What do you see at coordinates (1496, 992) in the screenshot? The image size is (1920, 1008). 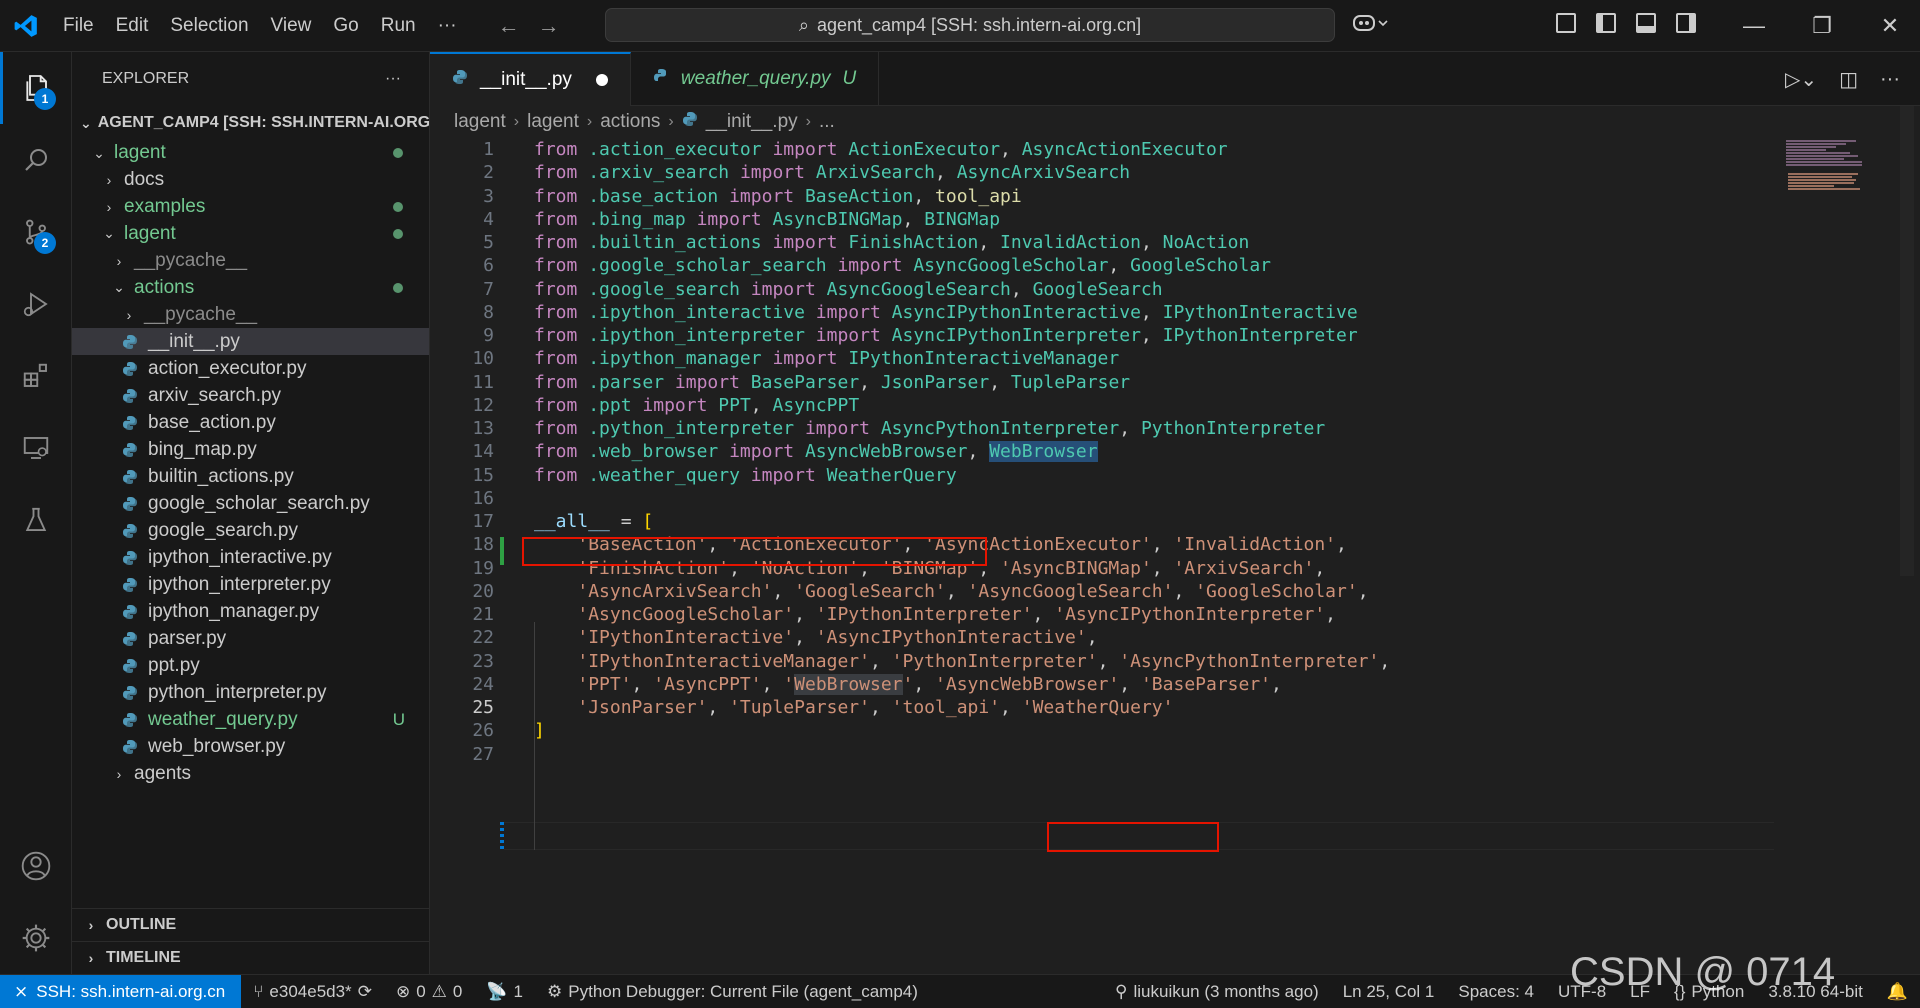 I see `indentation: Spaces: 4` at bounding box center [1496, 992].